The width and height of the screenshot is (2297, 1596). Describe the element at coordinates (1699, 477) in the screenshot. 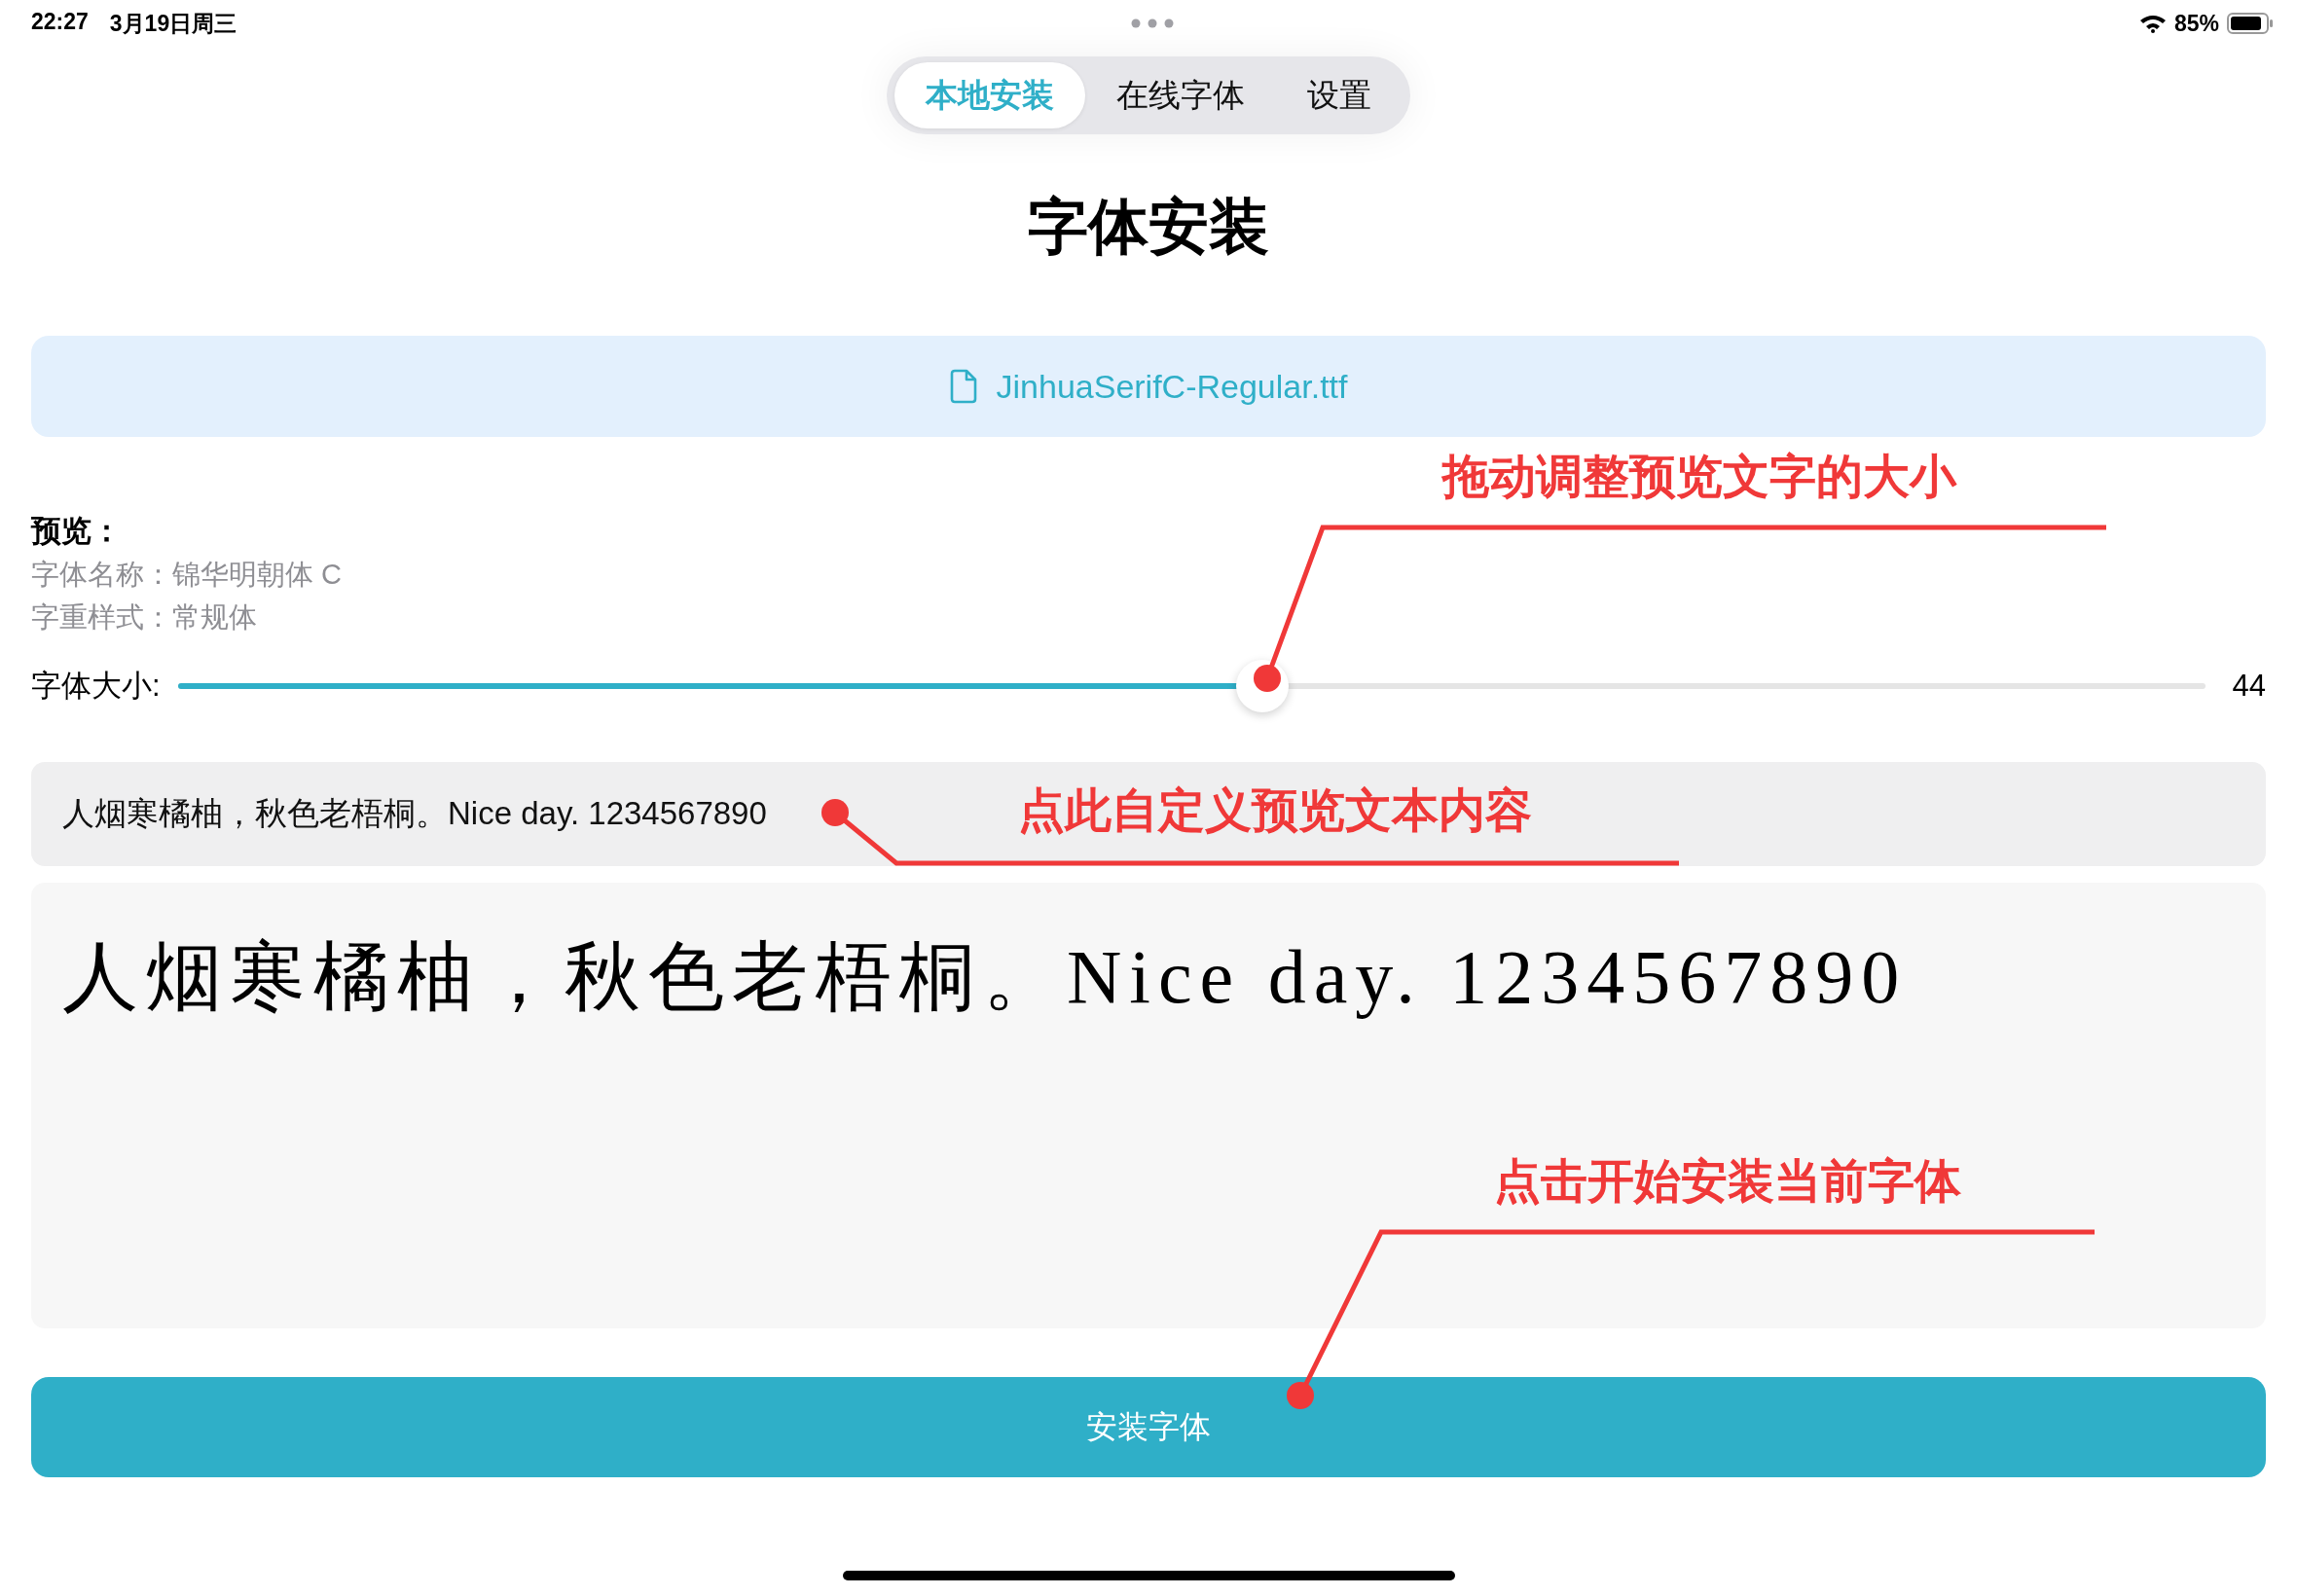

I see `annotation-text: 拖动调整预览文字的大小` at that location.